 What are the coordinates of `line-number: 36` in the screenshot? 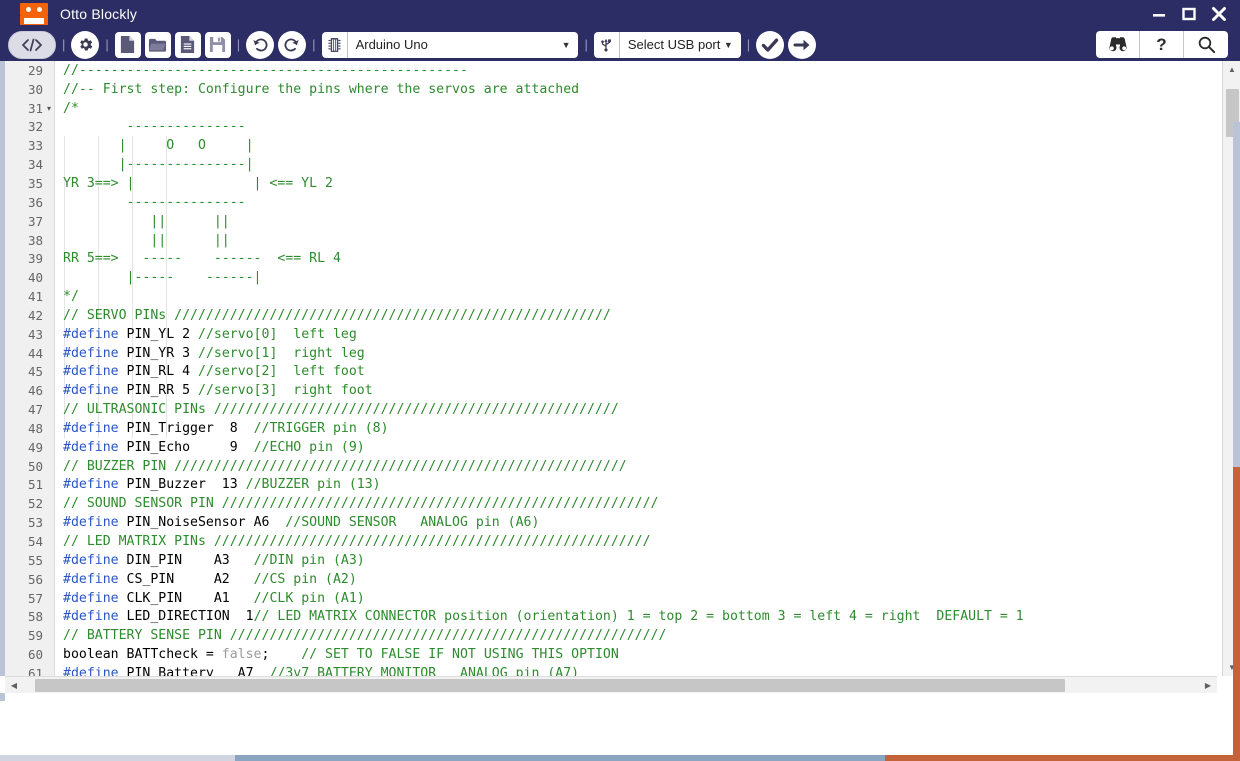 It's located at (35, 202).